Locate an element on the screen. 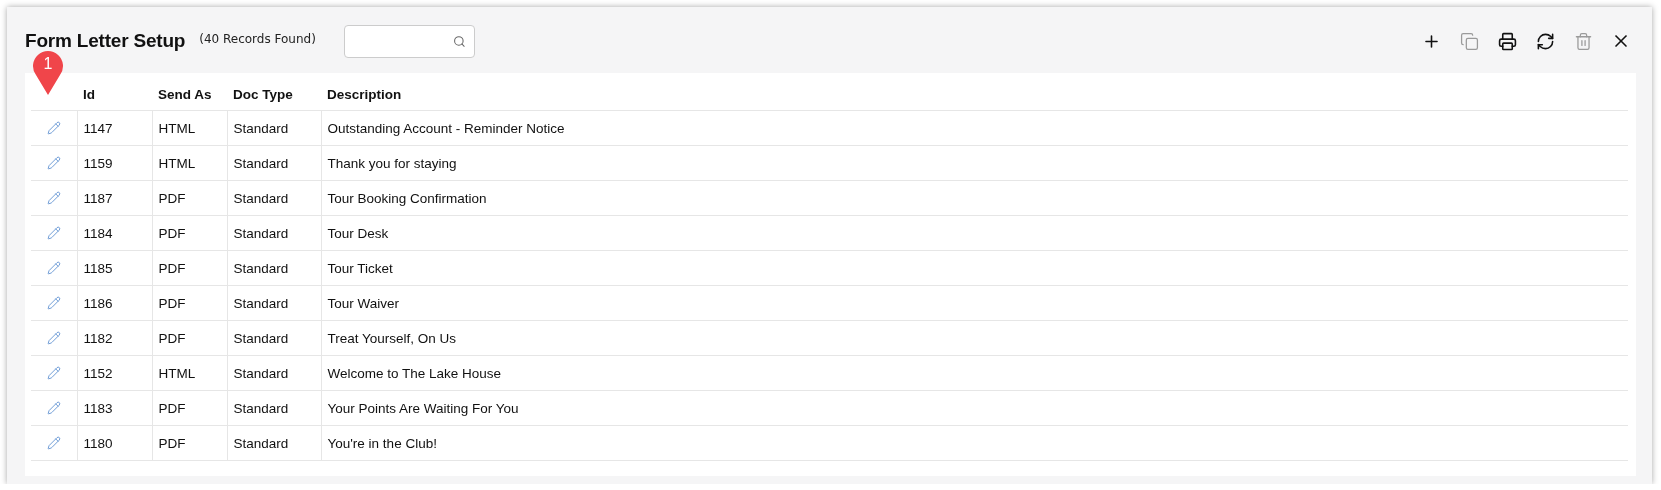 The image size is (1661, 490). table-cell: 1182 is located at coordinates (114, 338).